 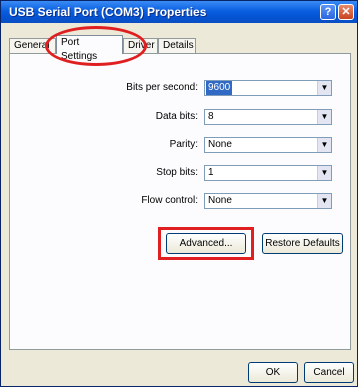 I want to click on stop-bits-label: Stop bits:, so click(x=177, y=172).